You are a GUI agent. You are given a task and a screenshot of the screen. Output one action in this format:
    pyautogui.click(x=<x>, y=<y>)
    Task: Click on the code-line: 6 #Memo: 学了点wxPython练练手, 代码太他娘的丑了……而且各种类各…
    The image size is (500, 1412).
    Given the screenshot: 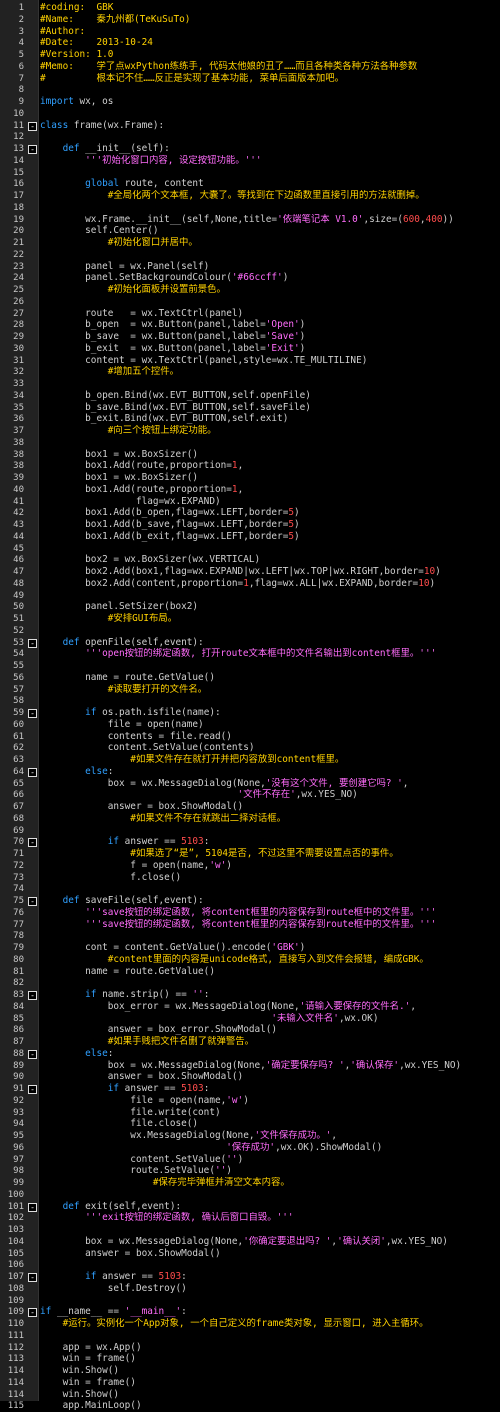 What is the action you would take?
    pyautogui.click(x=250, y=67)
    